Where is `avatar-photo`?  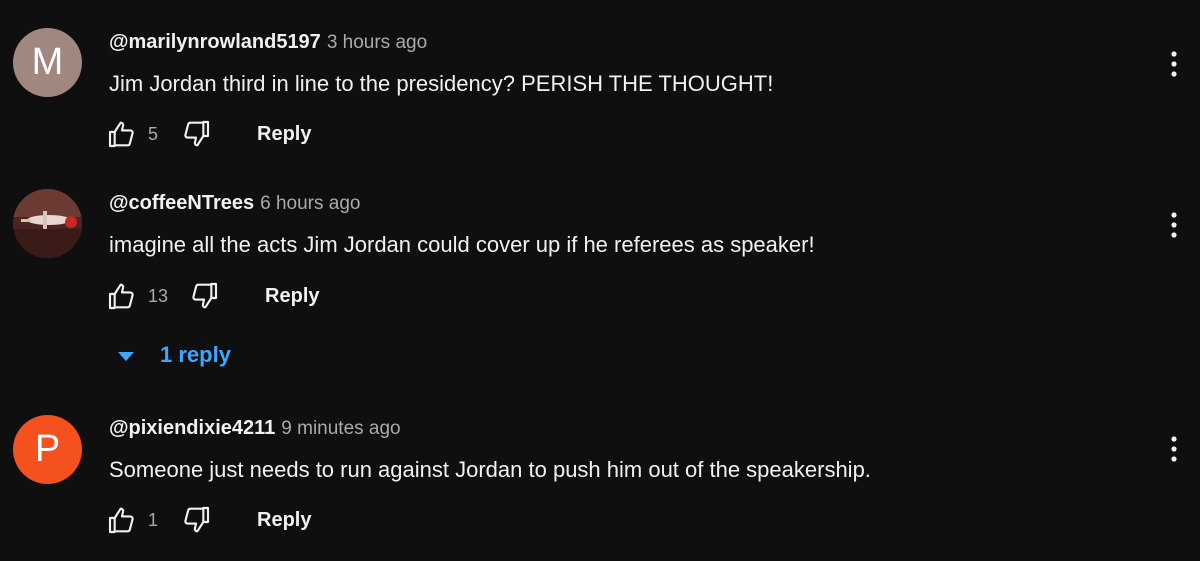 avatar-photo is located at coordinates (47, 223).